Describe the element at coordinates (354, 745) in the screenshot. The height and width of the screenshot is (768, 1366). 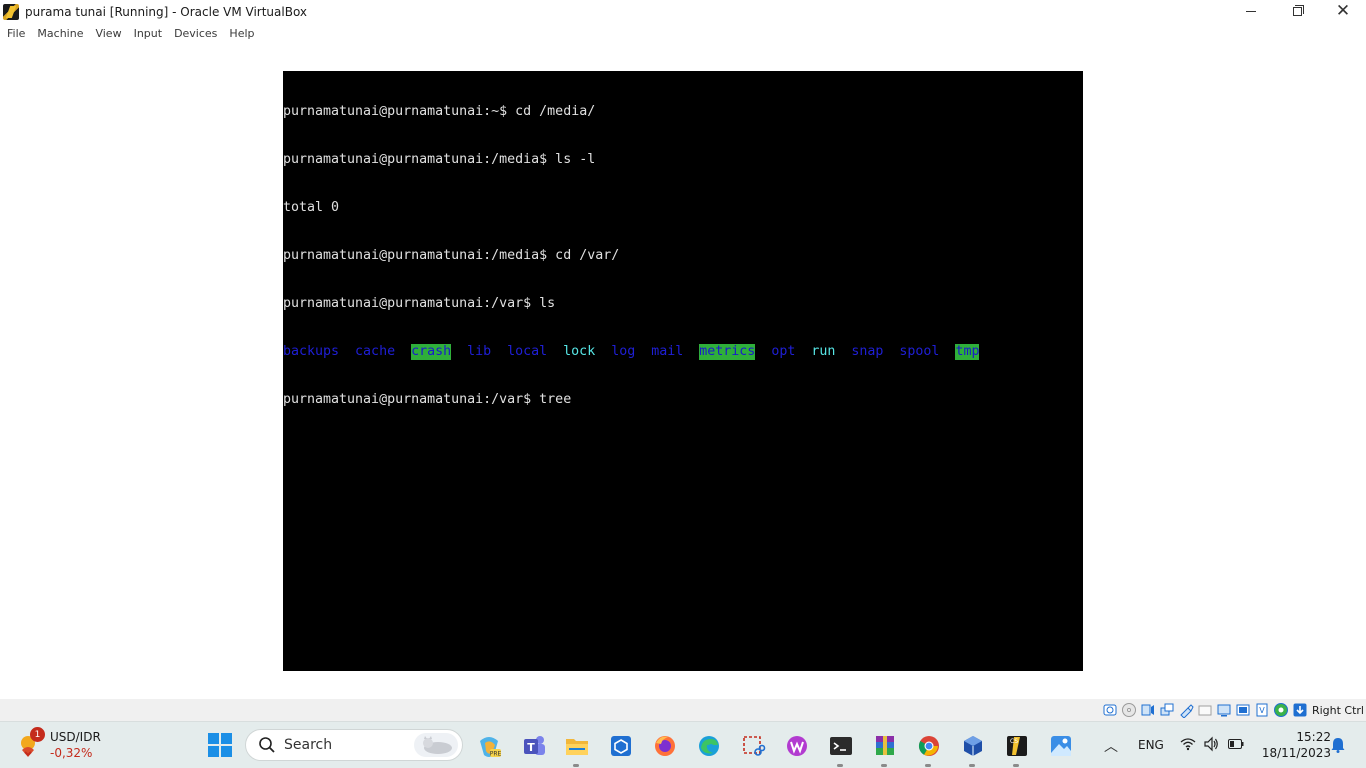
I see `taskbar-search-box: Search` at that location.